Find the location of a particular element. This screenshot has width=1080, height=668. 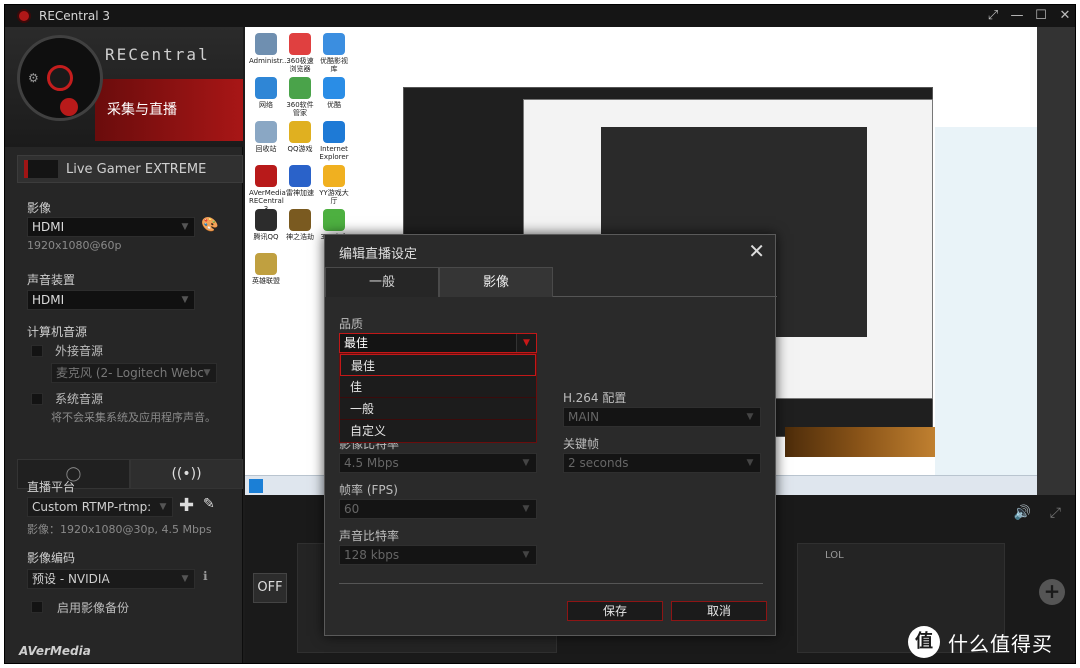

close-icon: ✕ is located at coordinates (756, 251).